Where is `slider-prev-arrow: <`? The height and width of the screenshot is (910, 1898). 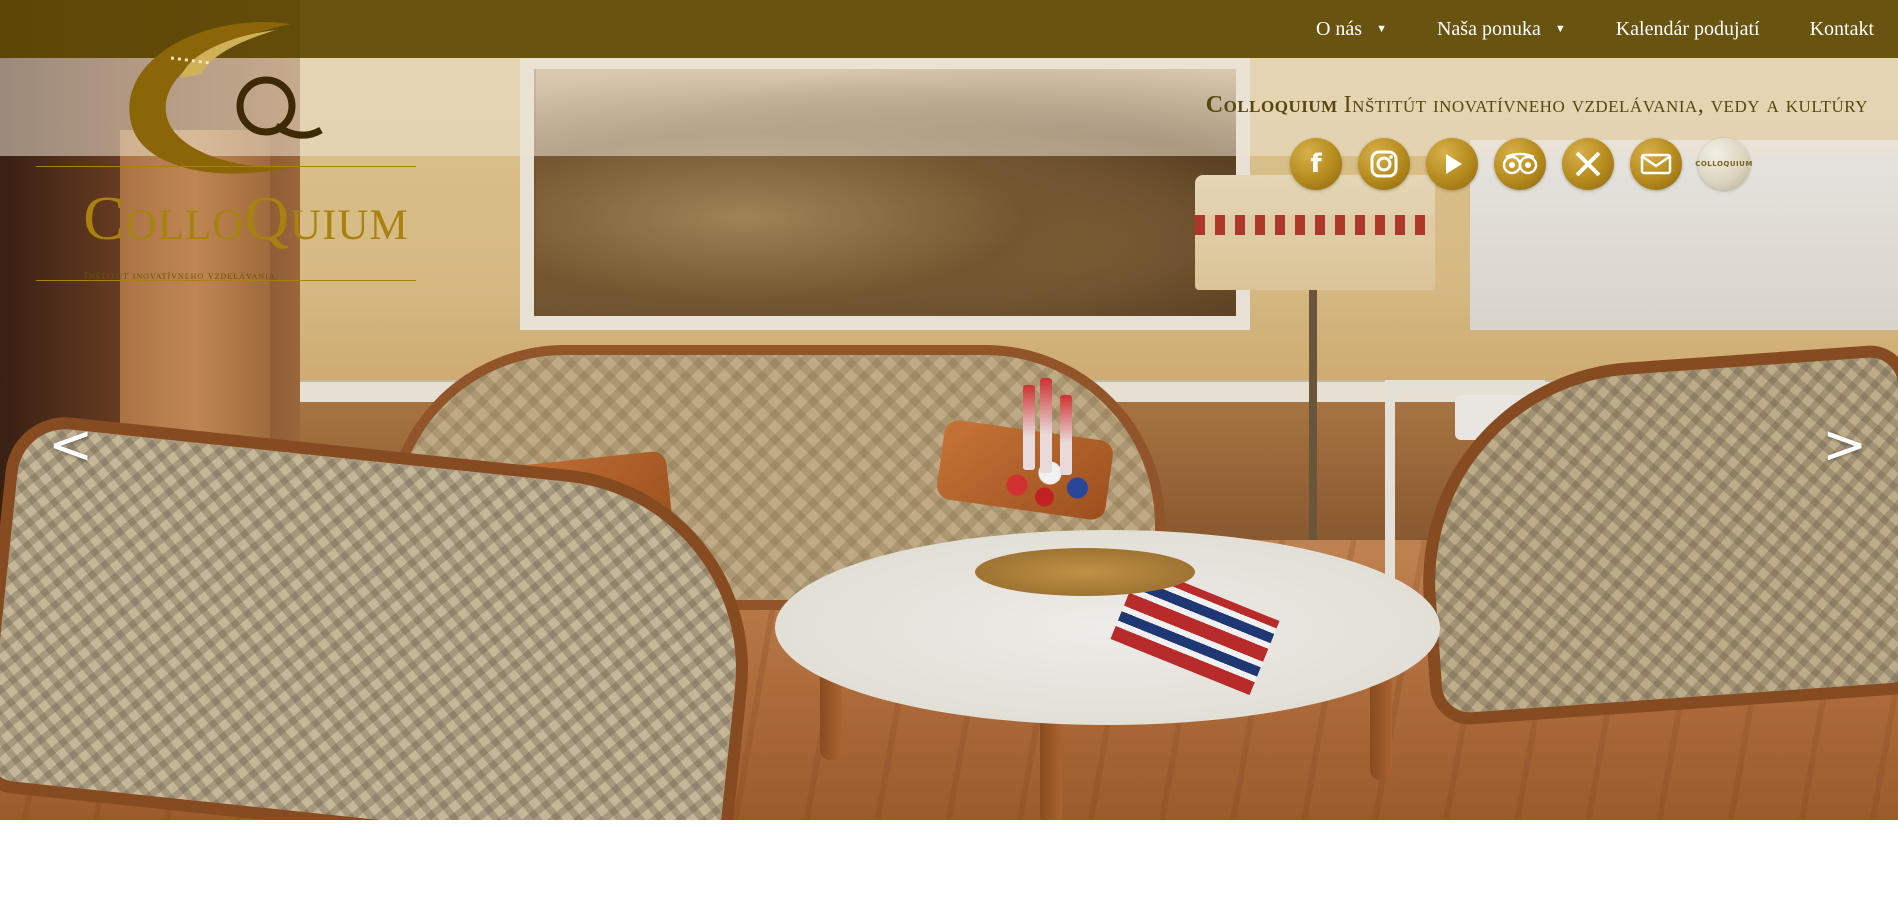
slider-prev-arrow: < is located at coordinates (70, 445).